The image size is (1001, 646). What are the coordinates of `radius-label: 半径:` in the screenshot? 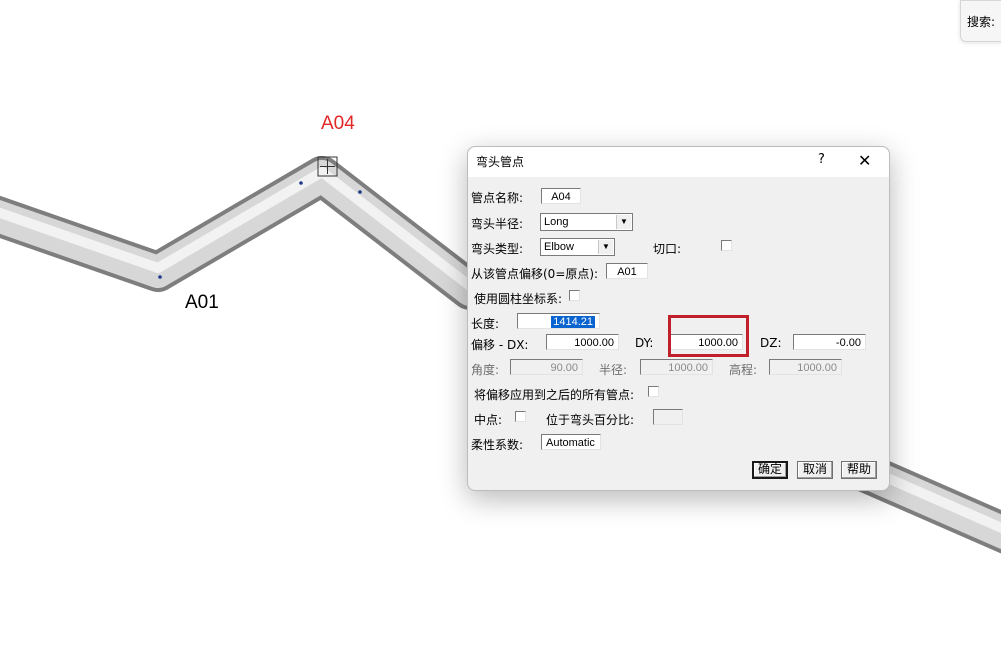 It's located at (613, 370).